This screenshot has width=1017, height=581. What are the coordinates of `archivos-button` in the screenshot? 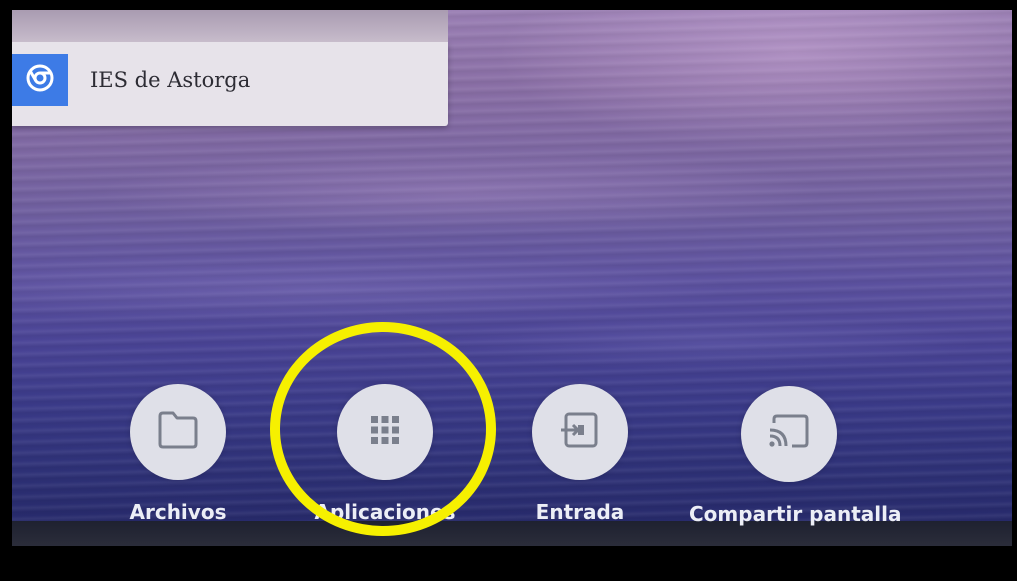 It's located at (178, 432).